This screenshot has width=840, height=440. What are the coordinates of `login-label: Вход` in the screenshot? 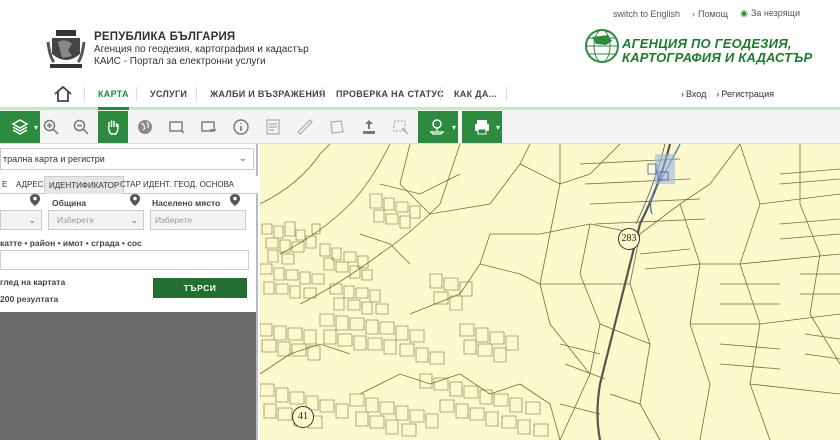 It's located at (696, 94).